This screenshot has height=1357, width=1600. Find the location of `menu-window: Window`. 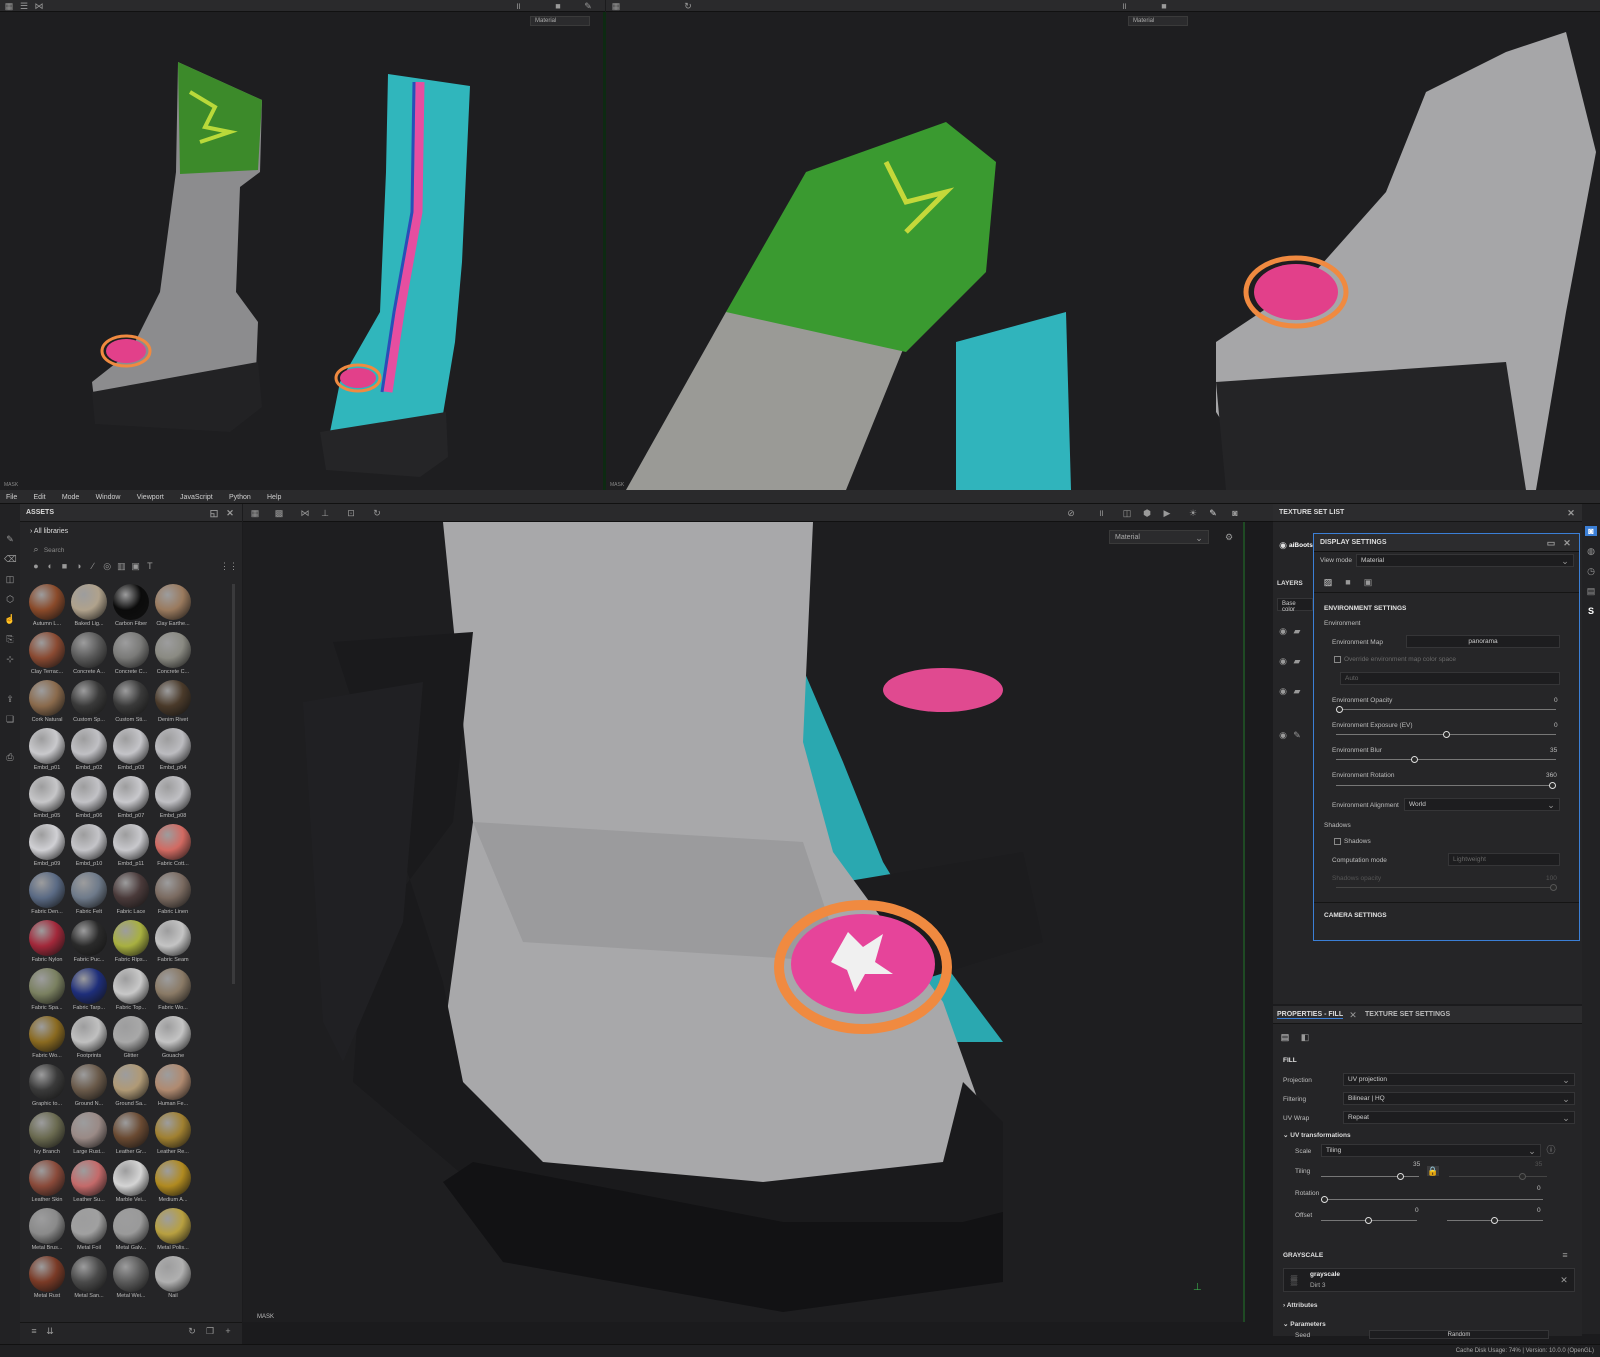

menu-window: Window is located at coordinates (108, 497).